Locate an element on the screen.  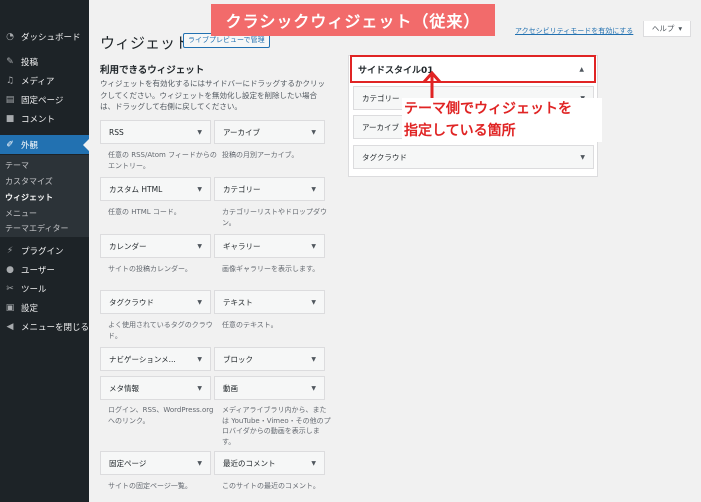
widget-categories: カテゴリー ▼ is located at coordinates (269, 189).